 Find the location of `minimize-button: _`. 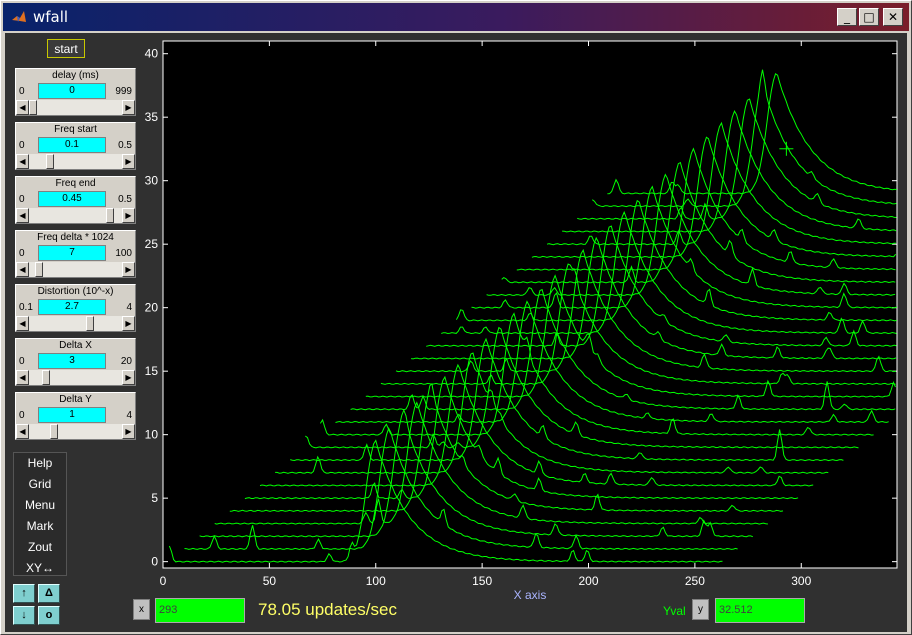

minimize-button: _ is located at coordinates (847, 17).